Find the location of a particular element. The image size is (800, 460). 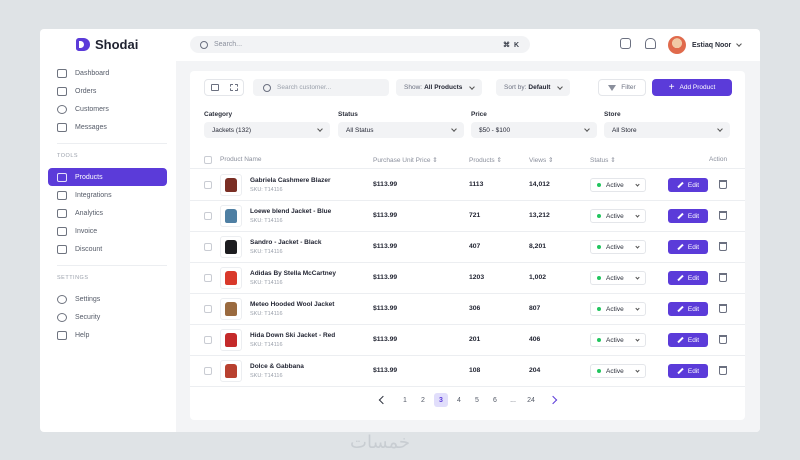

user-menu: Estiaq Noor is located at coordinates (705, 45).